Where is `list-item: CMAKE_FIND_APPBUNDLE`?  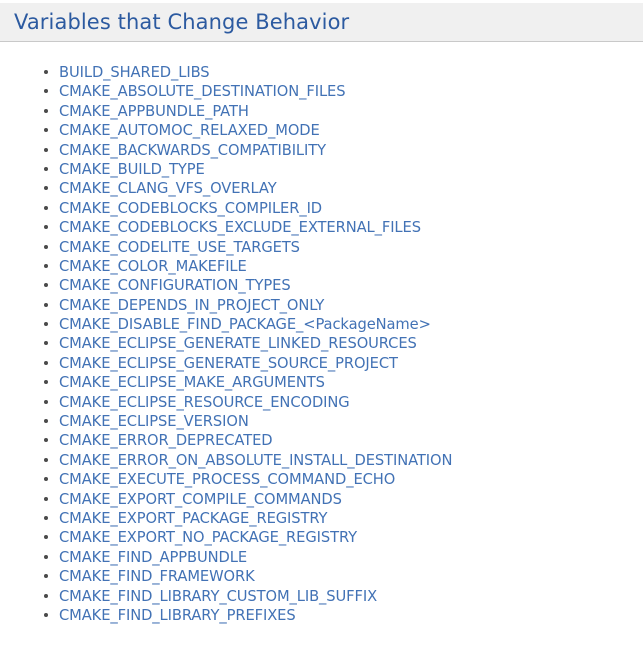 list-item: CMAKE_FIND_APPBUNDLE is located at coordinates (321, 556).